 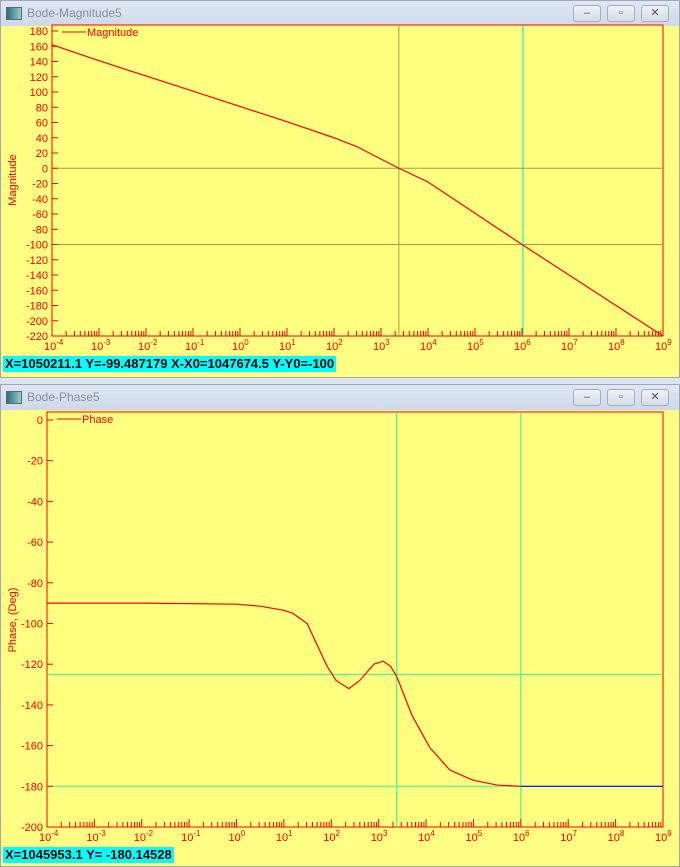 I want to click on x-tick-label: 10-2, so click(x=144, y=836).